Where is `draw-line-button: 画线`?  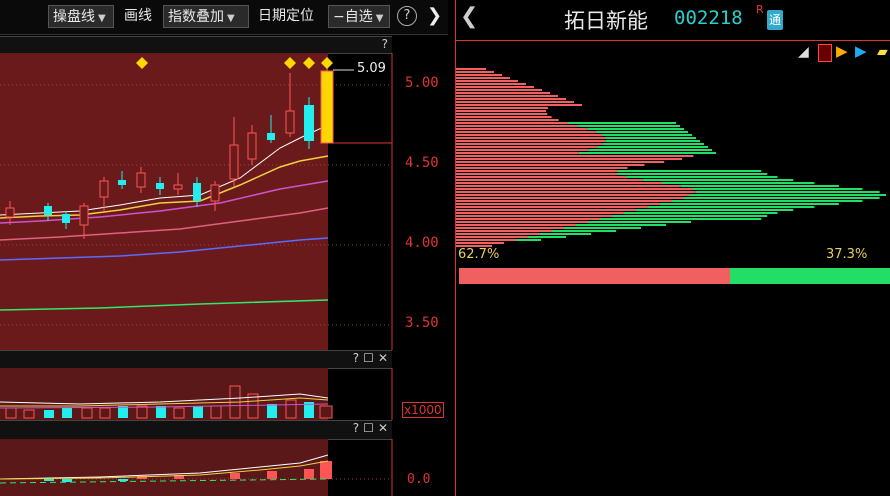
draw-line-button: 画线 is located at coordinates (138, 16).